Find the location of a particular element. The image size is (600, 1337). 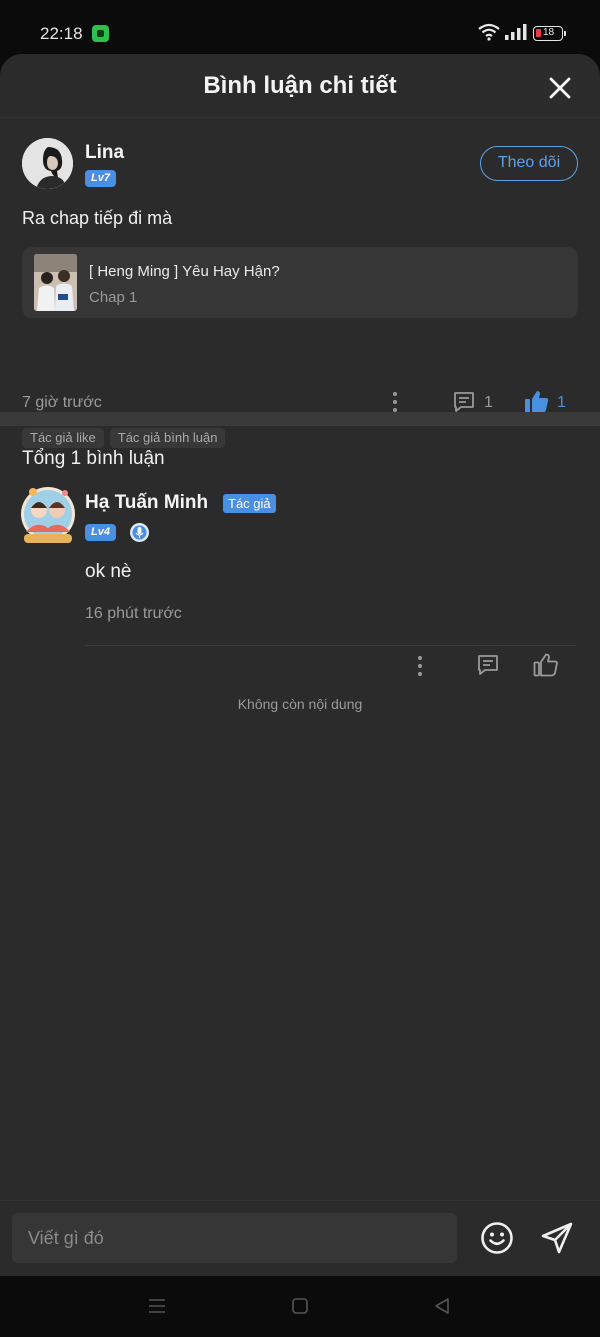

battery-icon: 18 is located at coordinates (549, 33).